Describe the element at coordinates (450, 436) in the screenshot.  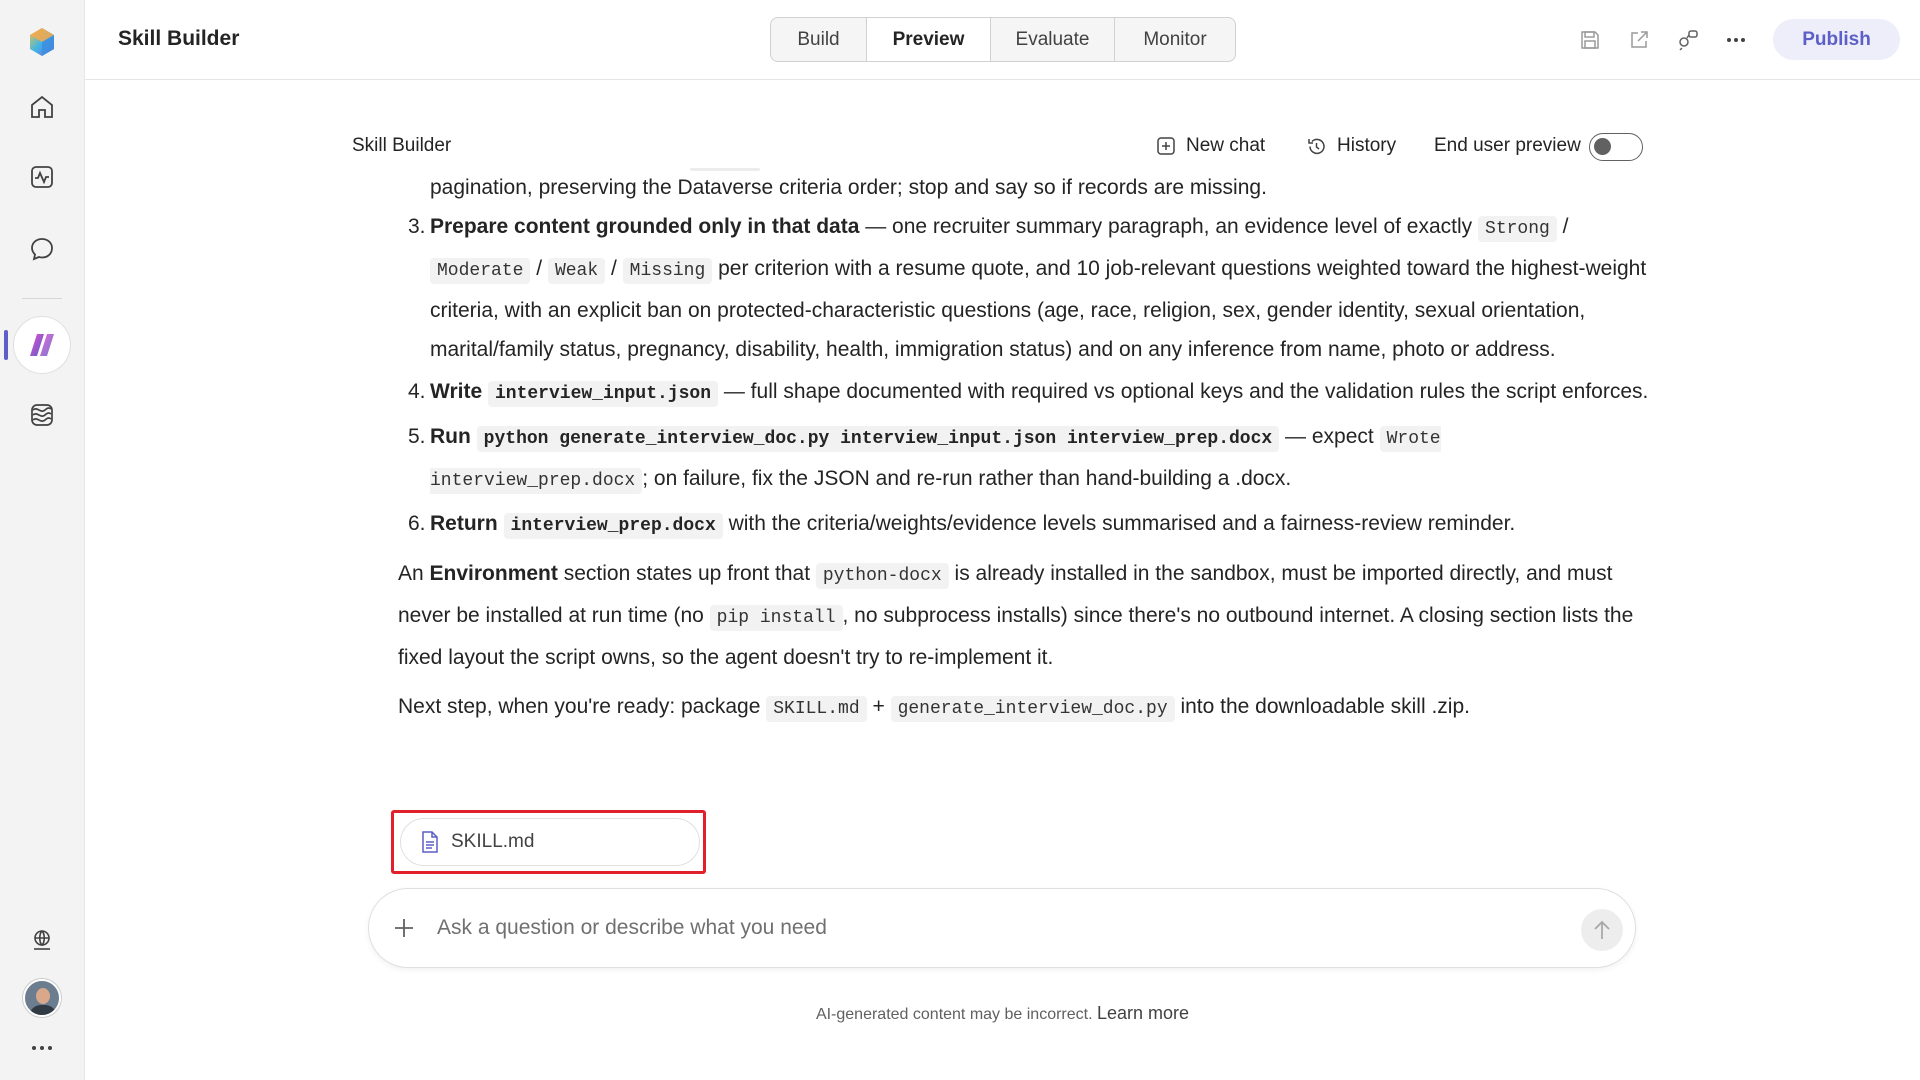
I see `step-heading: Run` at that location.